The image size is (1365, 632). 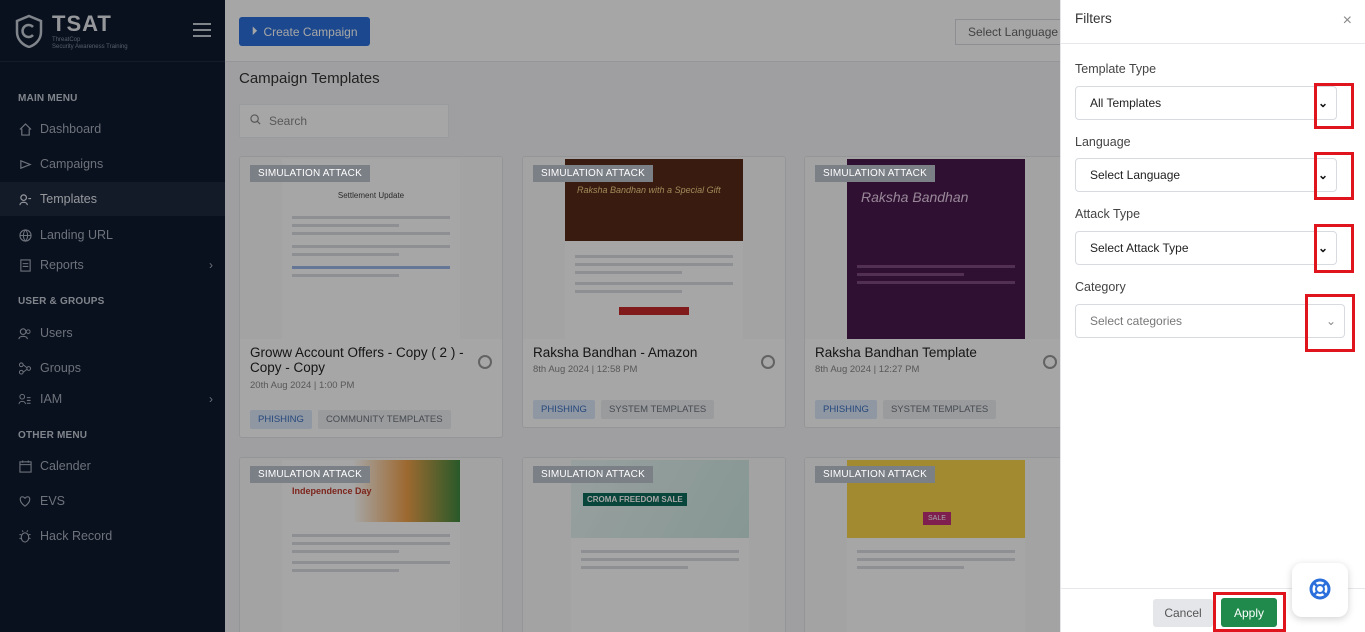 I want to click on help-button, so click(x=1320, y=590).